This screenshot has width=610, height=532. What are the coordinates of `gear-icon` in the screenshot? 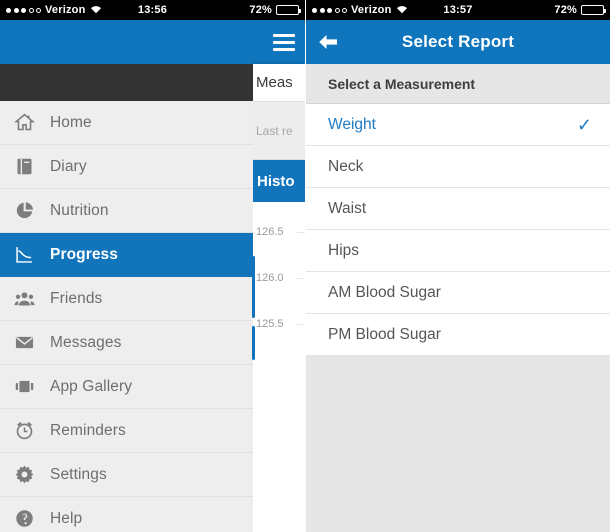 It's located at (29, 475).